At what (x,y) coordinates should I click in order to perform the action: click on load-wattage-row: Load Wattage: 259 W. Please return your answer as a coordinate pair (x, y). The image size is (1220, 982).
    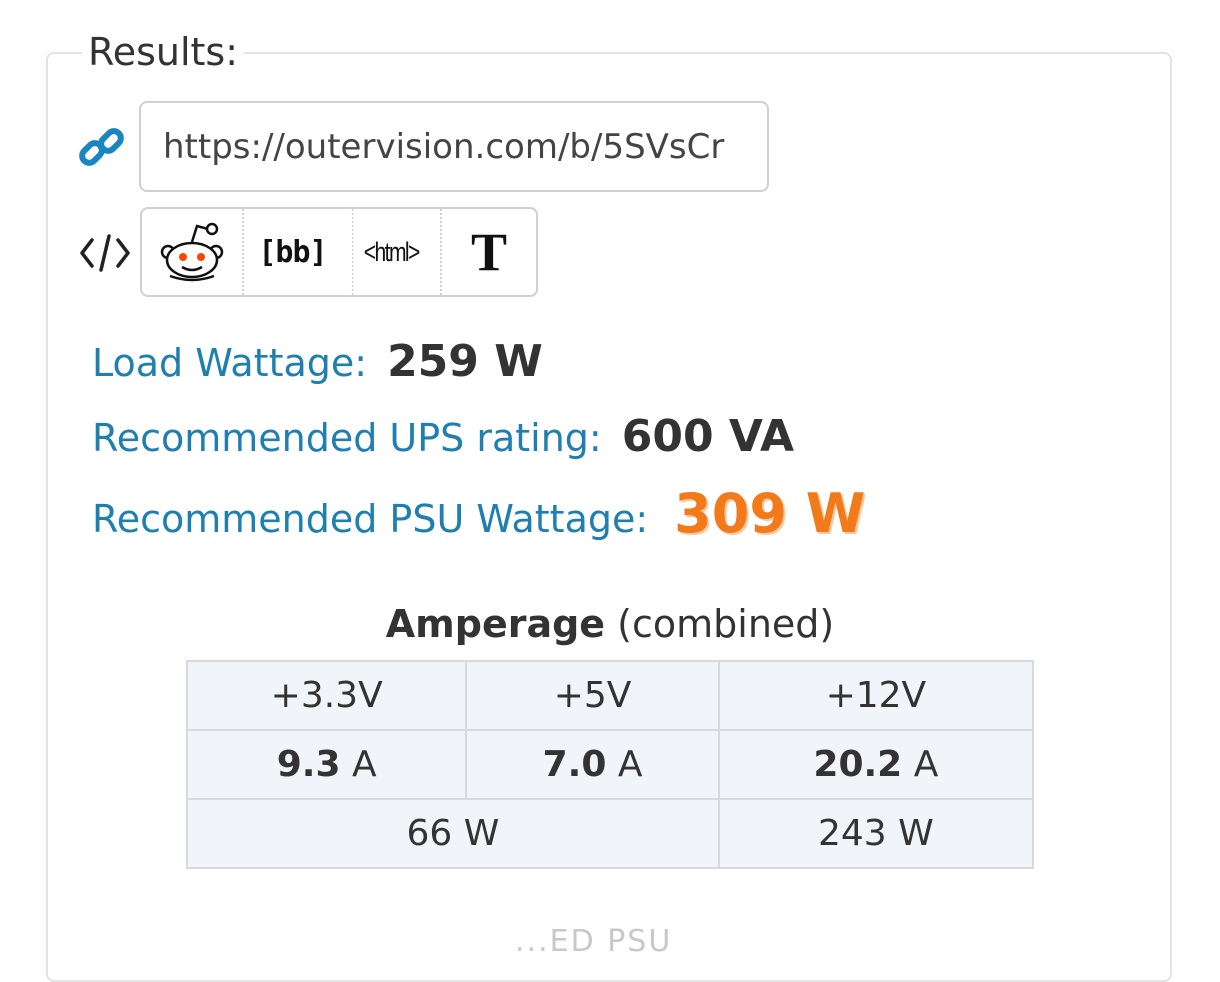
    Looking at the image, I should click on (317, 361).